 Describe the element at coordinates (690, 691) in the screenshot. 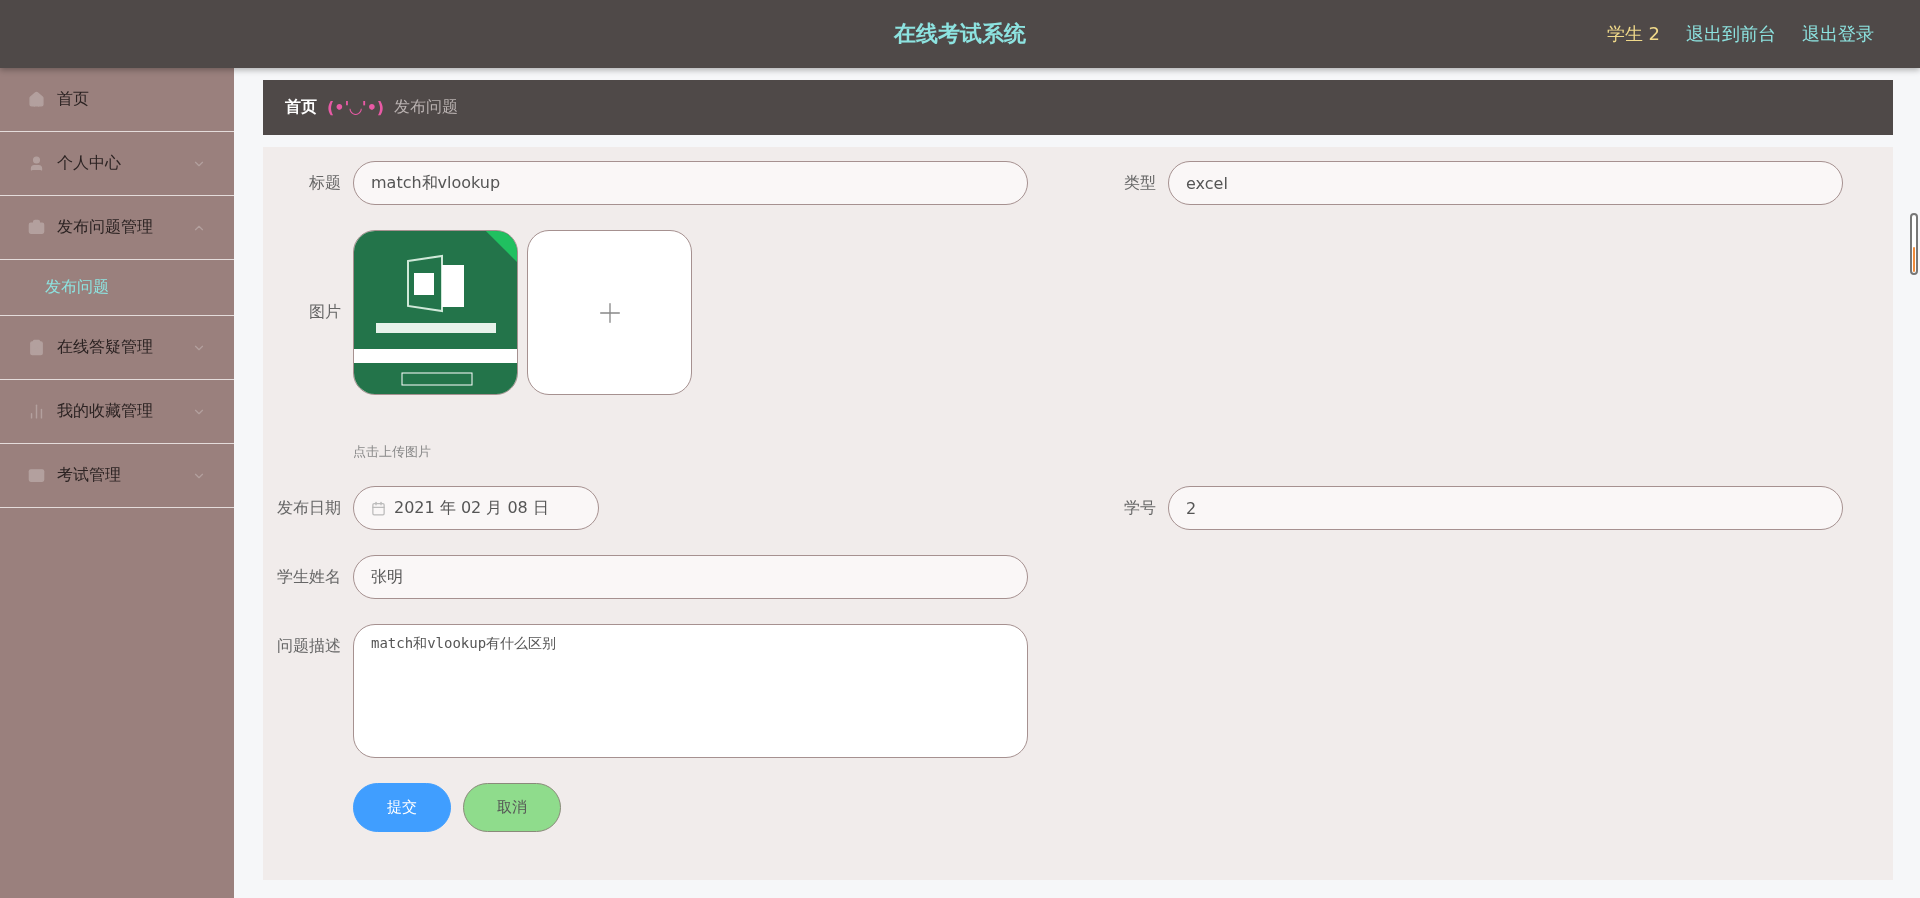

I see `description-field: match和vlookup有什么区别` at that location.